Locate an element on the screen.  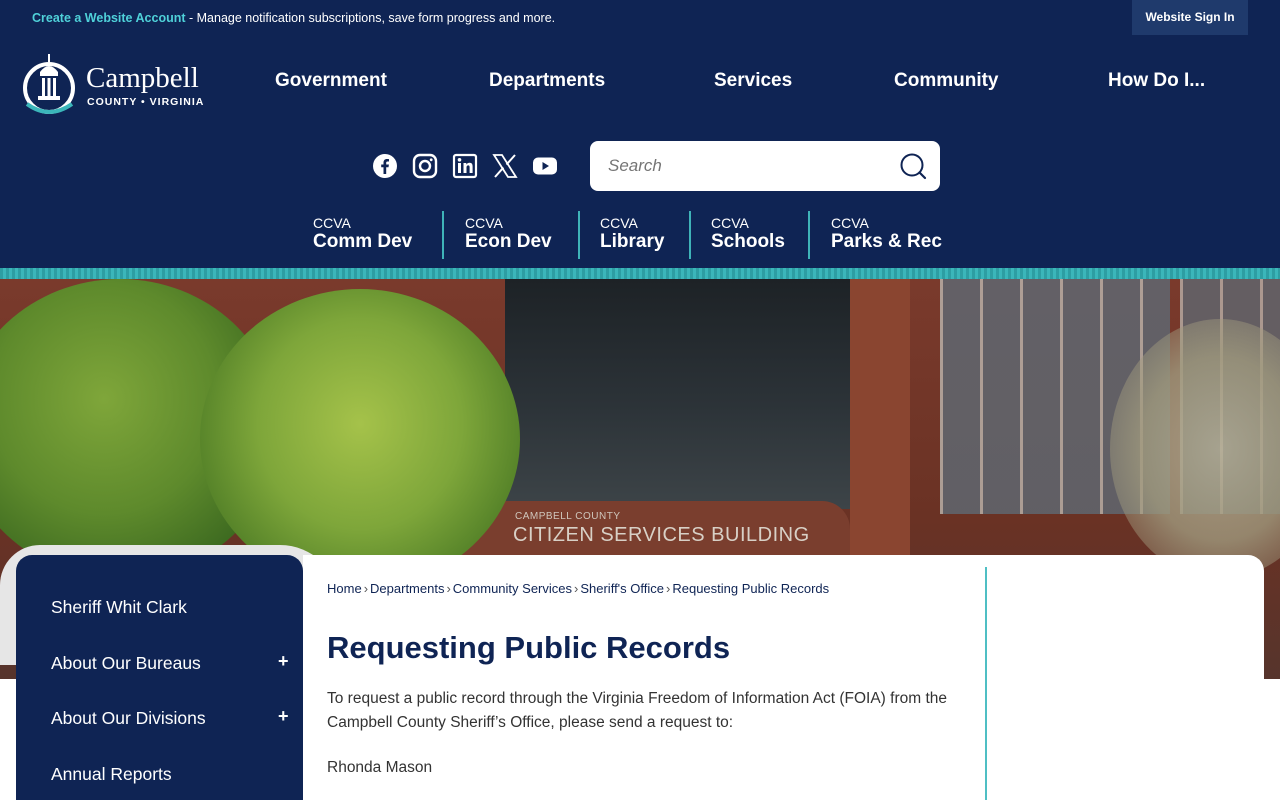
instagram-icon is located at coordinates (425, 166).